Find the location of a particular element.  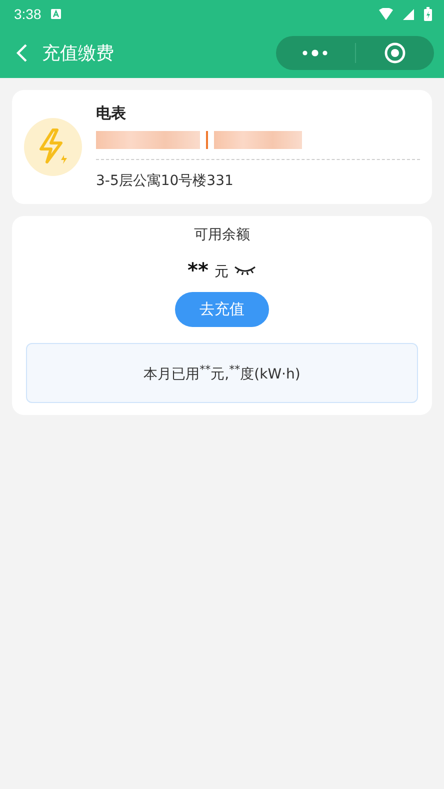

back-icon is located at coordinates (22, 53).